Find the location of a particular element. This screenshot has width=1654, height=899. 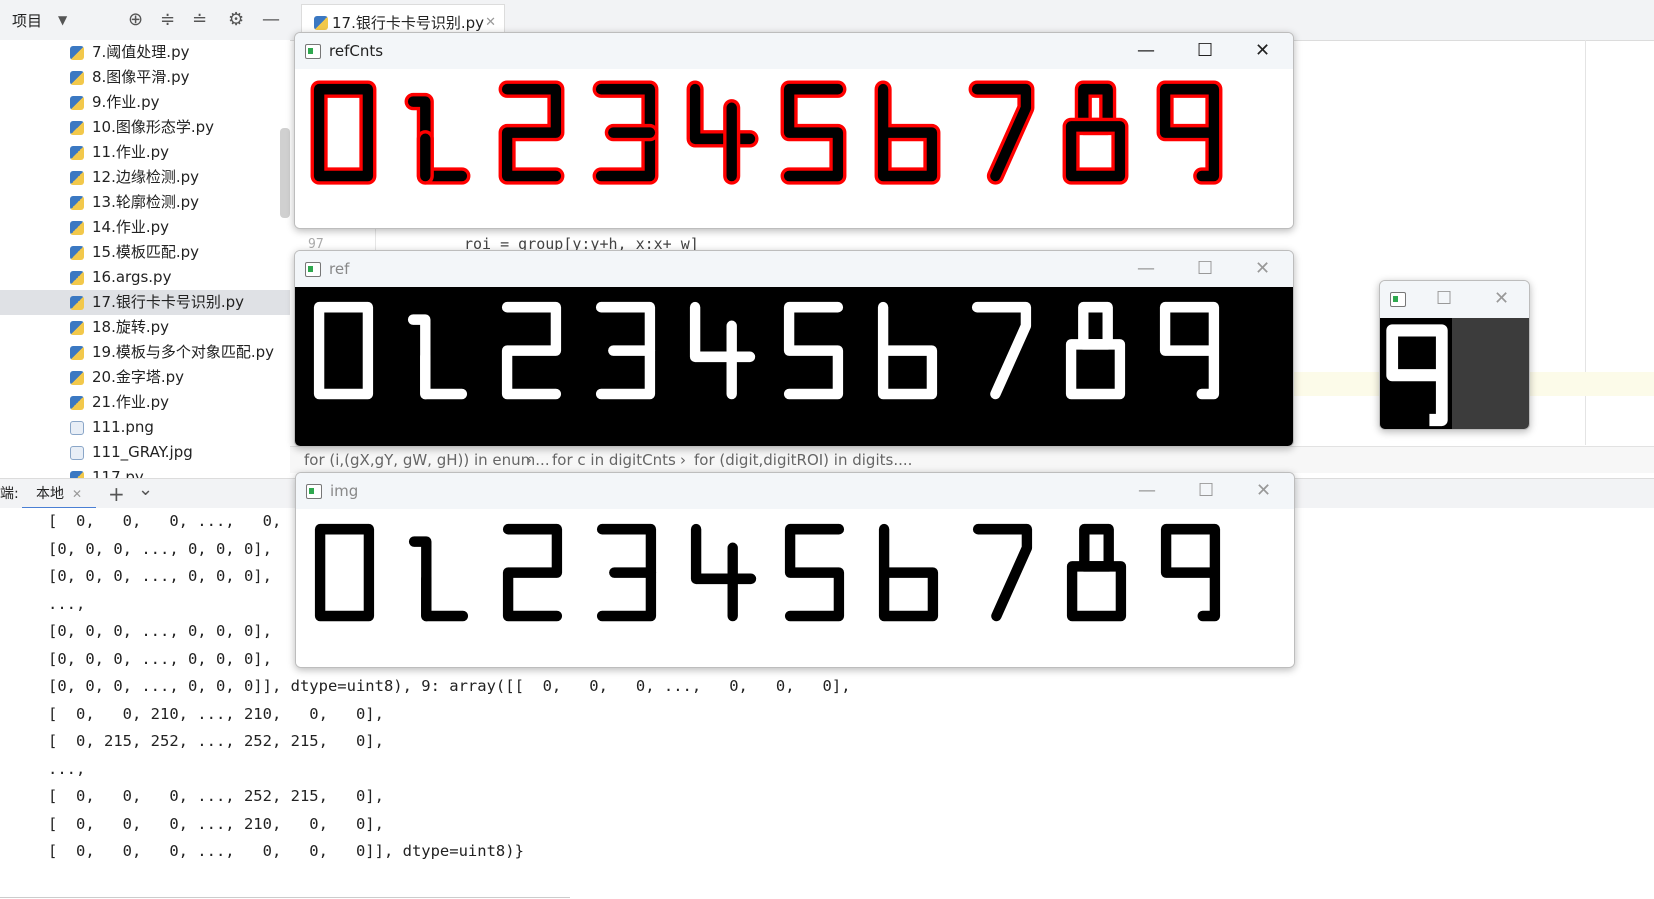

terminal-tab: 本地 ✕ is located at coordinates (59, 494).